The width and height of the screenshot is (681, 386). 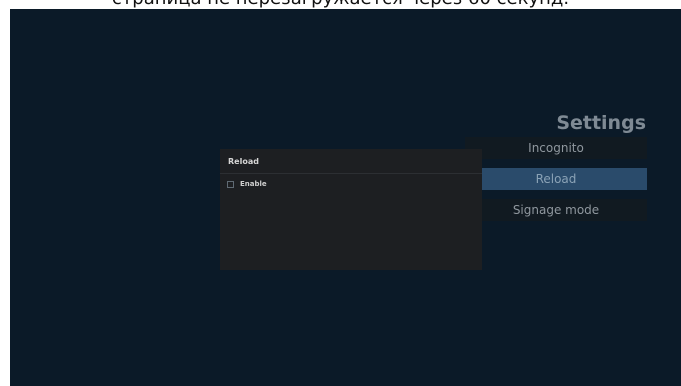 I want to click on dialog-divider, so click(x=351, y=173).